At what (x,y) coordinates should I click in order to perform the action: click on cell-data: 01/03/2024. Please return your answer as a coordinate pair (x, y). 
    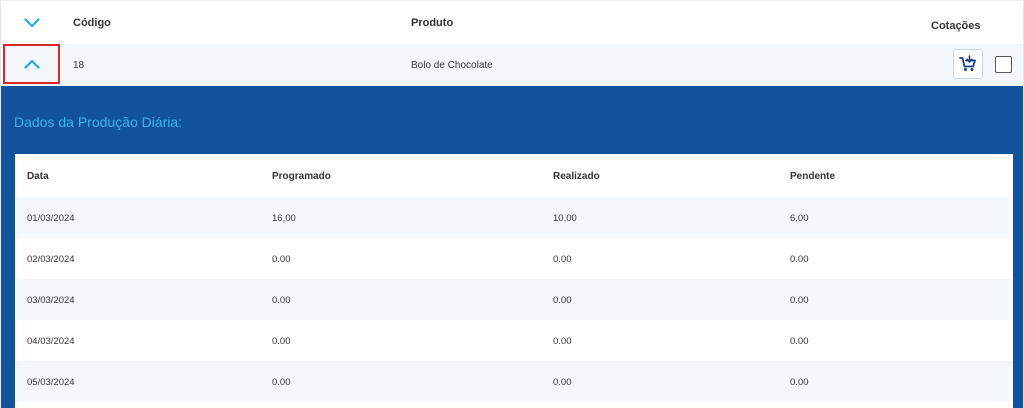
    Looking at the image, I should click on (51, 218).